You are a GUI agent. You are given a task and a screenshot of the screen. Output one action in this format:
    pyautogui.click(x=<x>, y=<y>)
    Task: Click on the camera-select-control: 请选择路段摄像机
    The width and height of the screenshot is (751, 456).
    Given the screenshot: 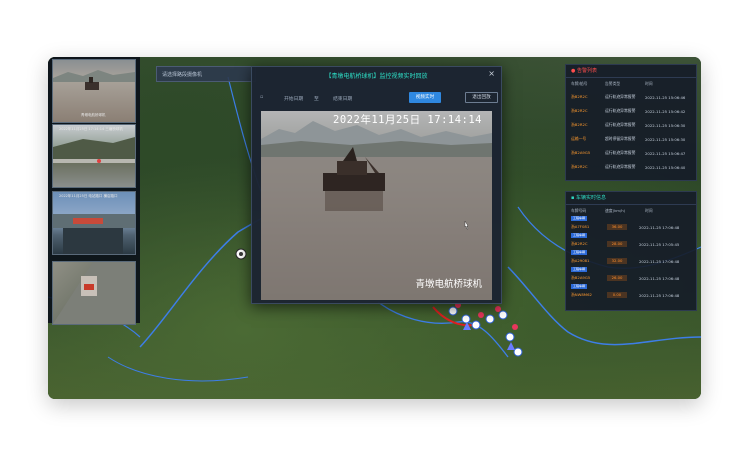 What is the action you would take?
    pyautogui.click(x=206, y=74)
    